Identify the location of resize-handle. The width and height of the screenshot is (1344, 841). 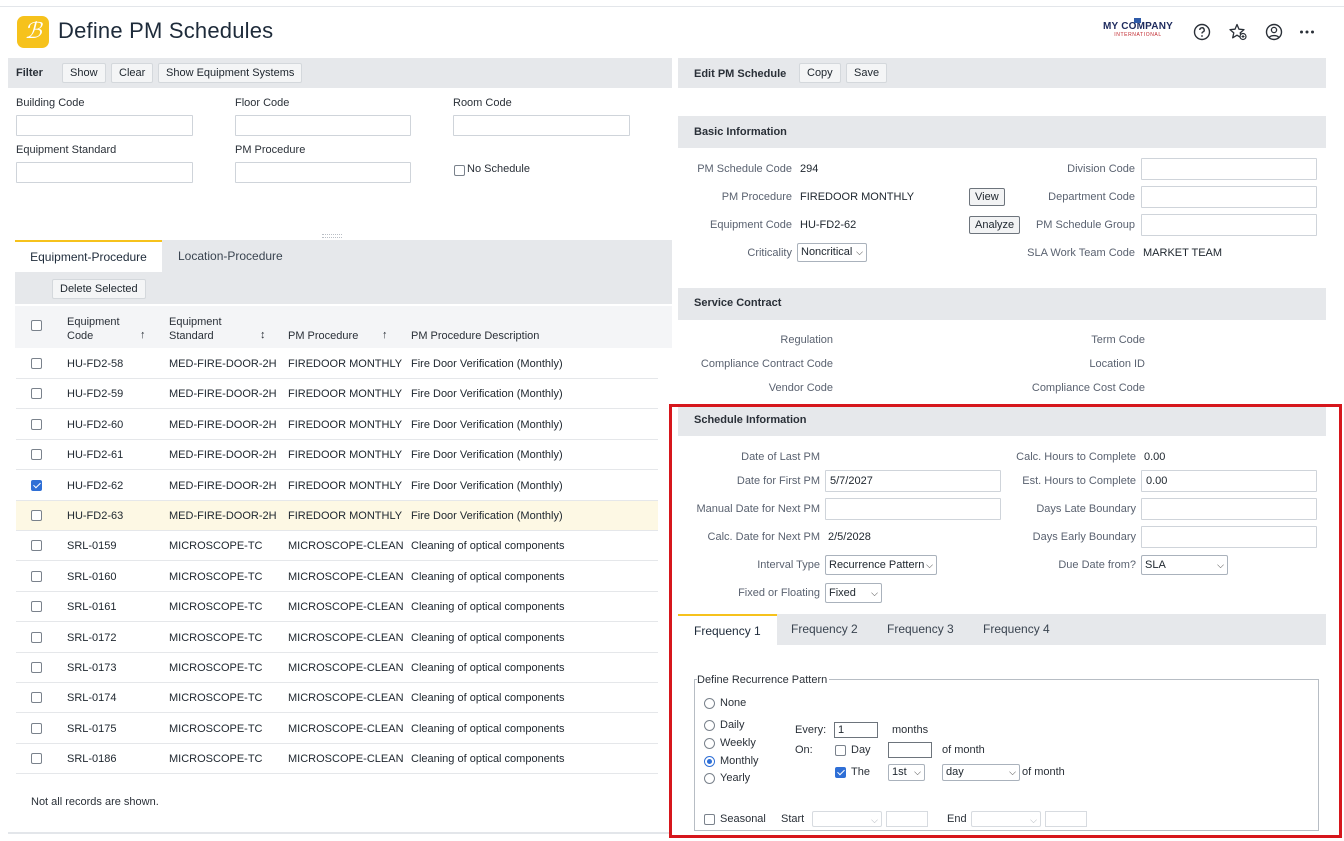
(332, 236).